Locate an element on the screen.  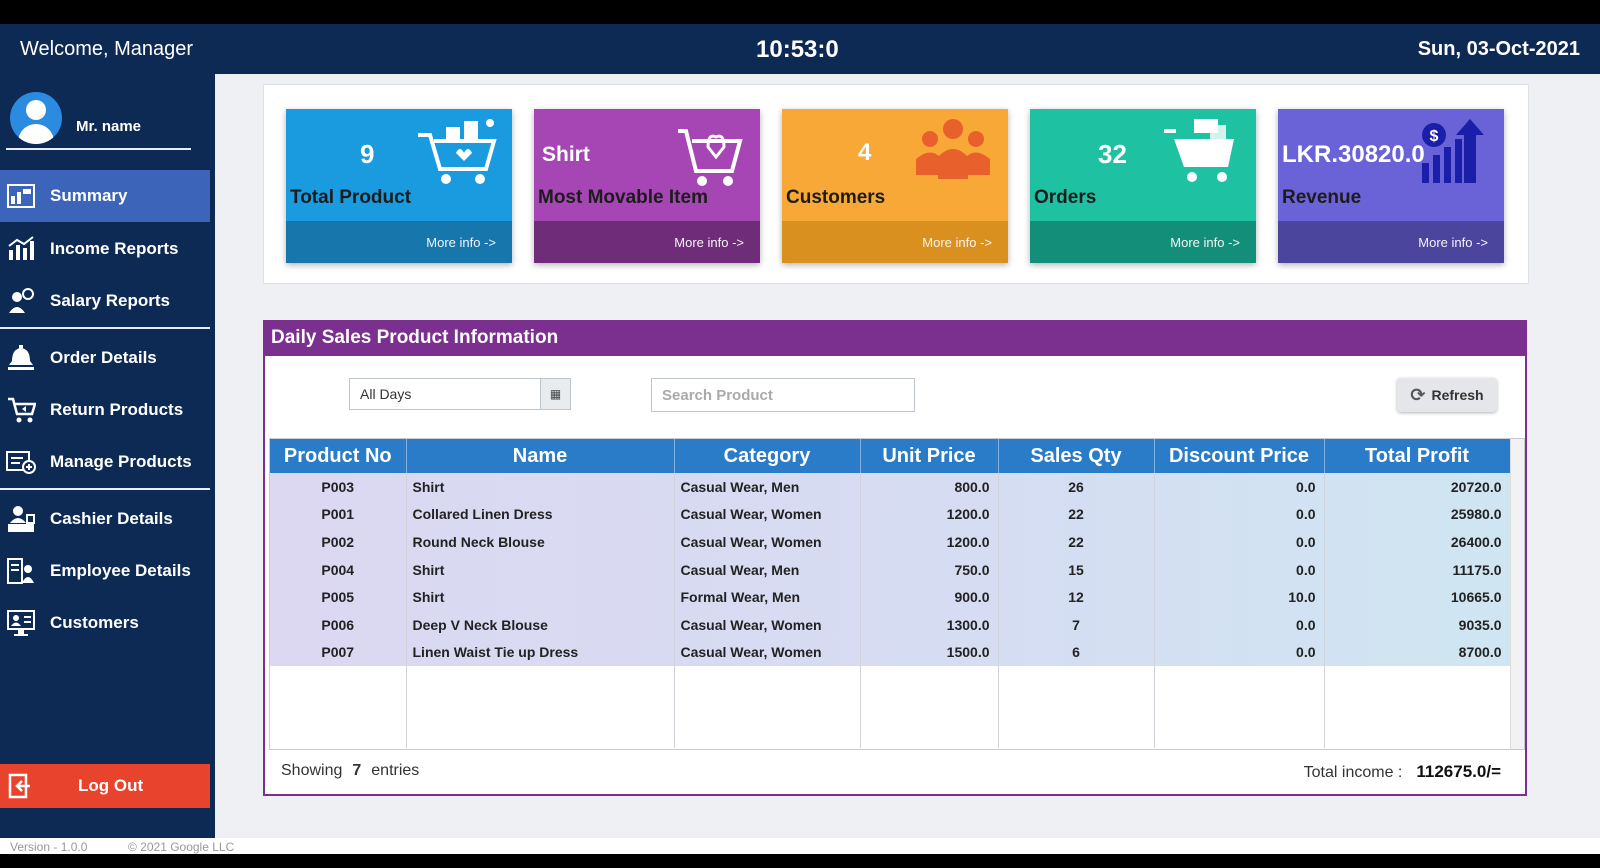
income-label: Total income : is located at coordinates (1353, 772).